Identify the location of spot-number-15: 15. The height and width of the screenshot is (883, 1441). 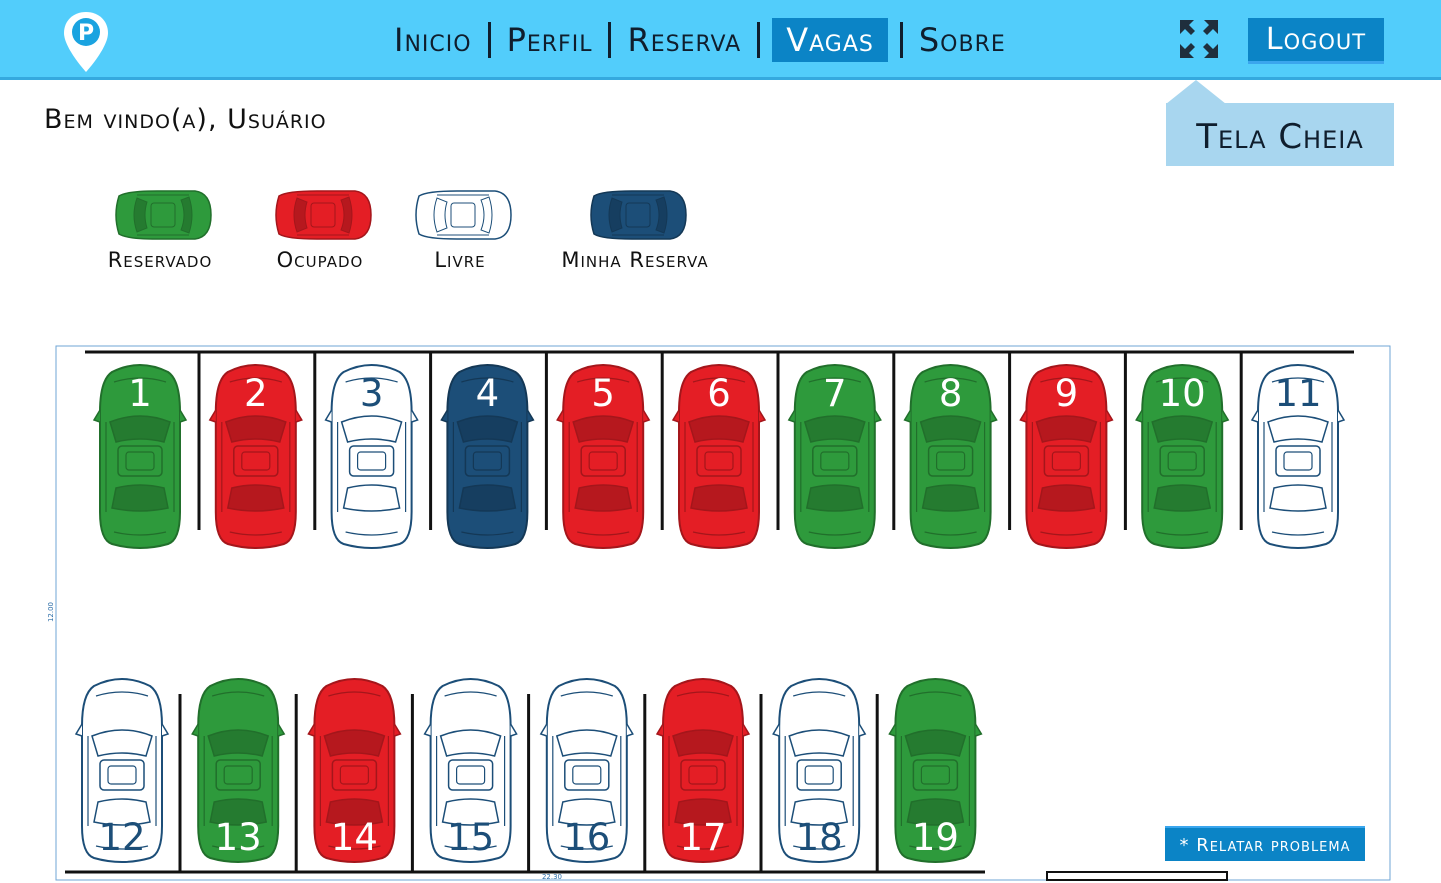
(470, 837).